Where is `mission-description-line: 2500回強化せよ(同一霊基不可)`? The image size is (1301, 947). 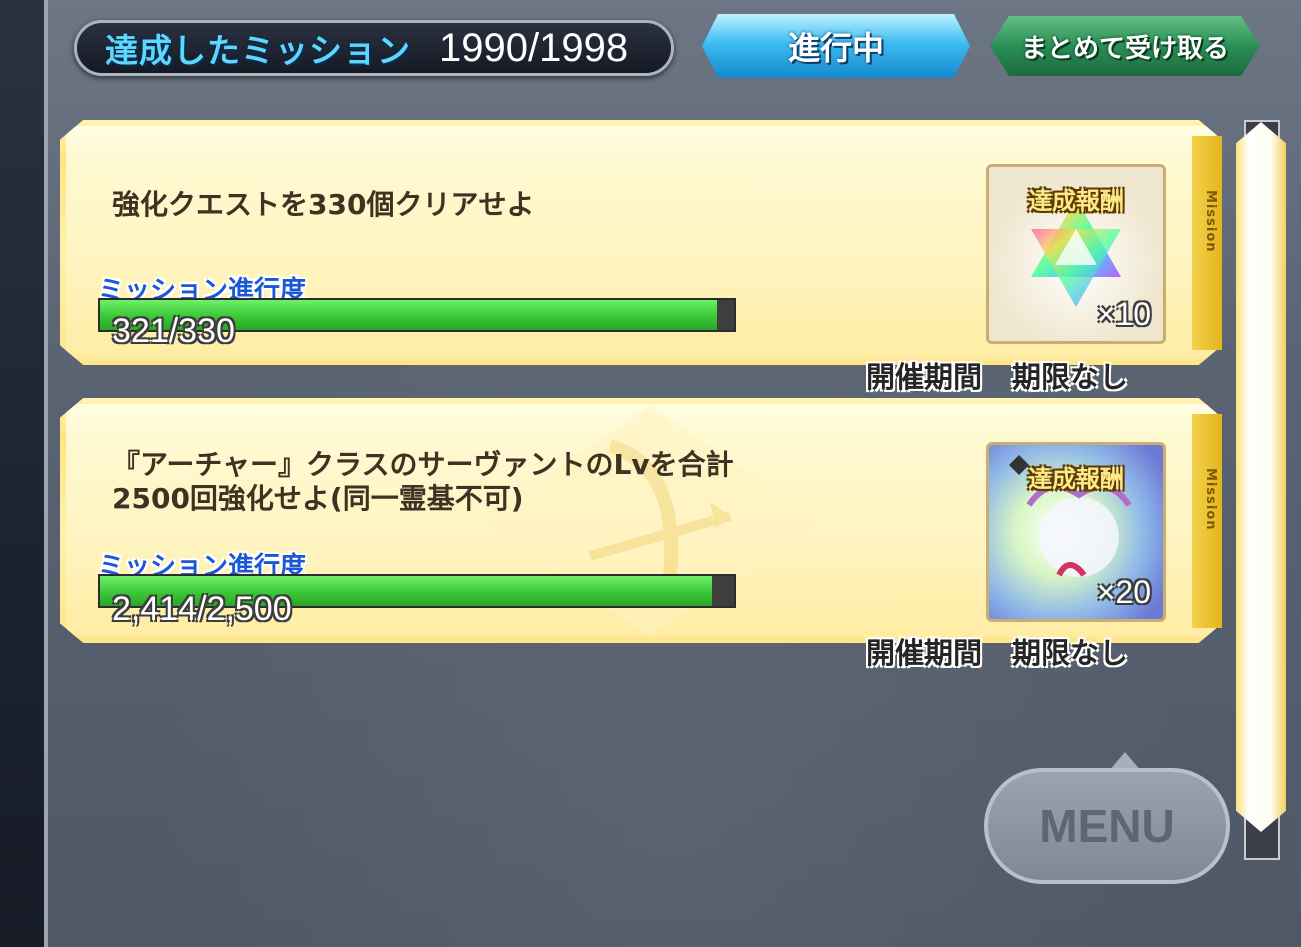
mission-description-line: 2500回強化せよ(同一霊基不可) is located at coordinates (318, 498).